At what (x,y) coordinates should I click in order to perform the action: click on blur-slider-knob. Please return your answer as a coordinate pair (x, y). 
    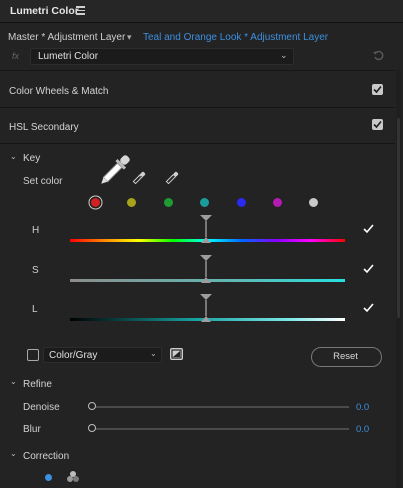
    Looking at the image, I should click on (92, 428).